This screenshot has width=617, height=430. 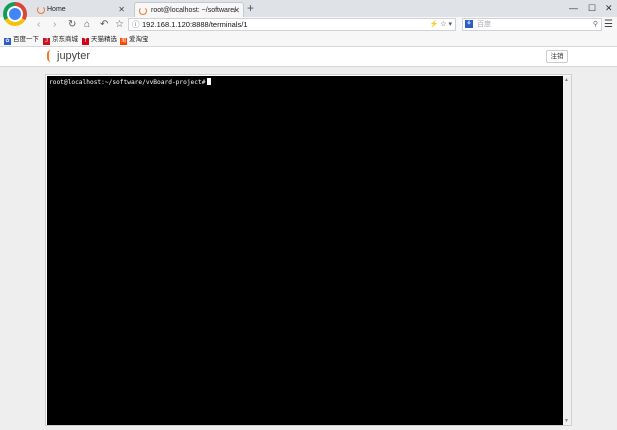 I want to click on bookmark-tmall: T 天猫精选, so click(x=99, y=40).